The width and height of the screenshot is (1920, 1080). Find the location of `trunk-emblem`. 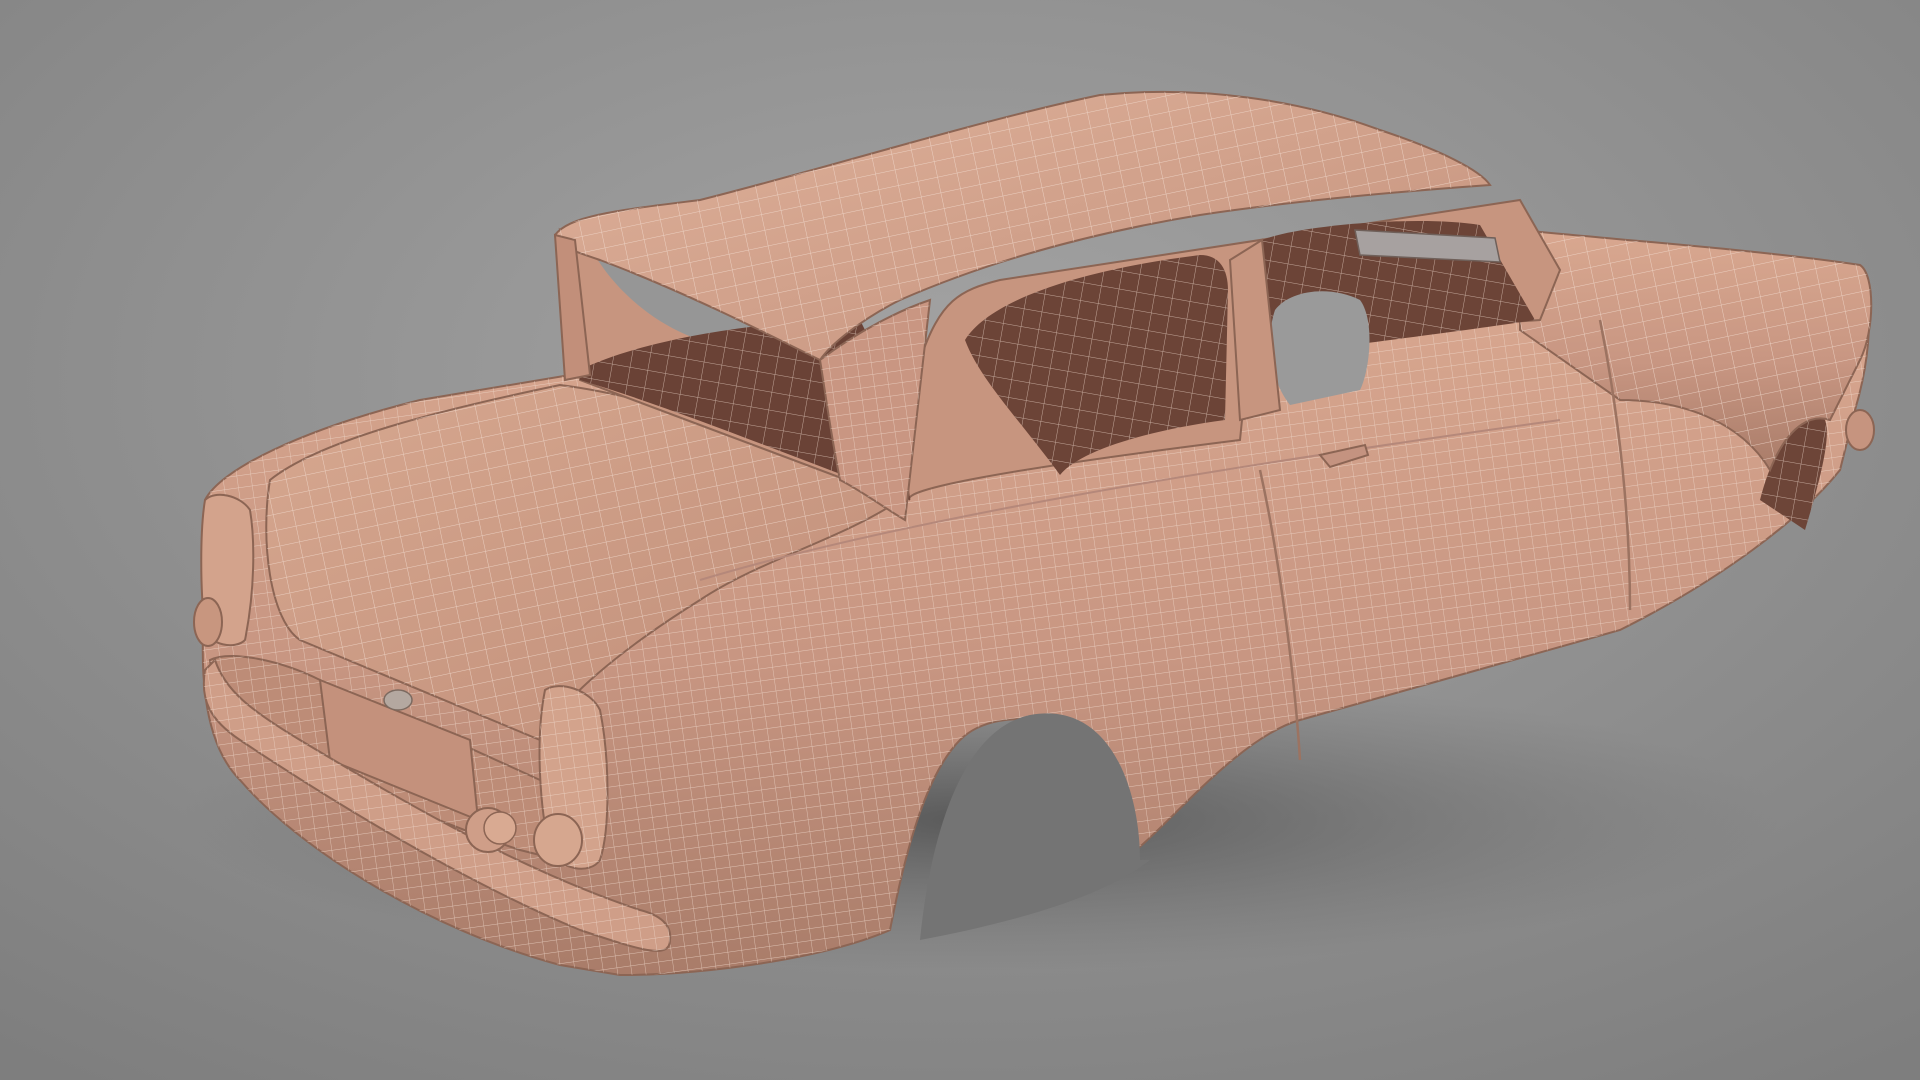

trunk-emblem is located at coordinates (398, 700).